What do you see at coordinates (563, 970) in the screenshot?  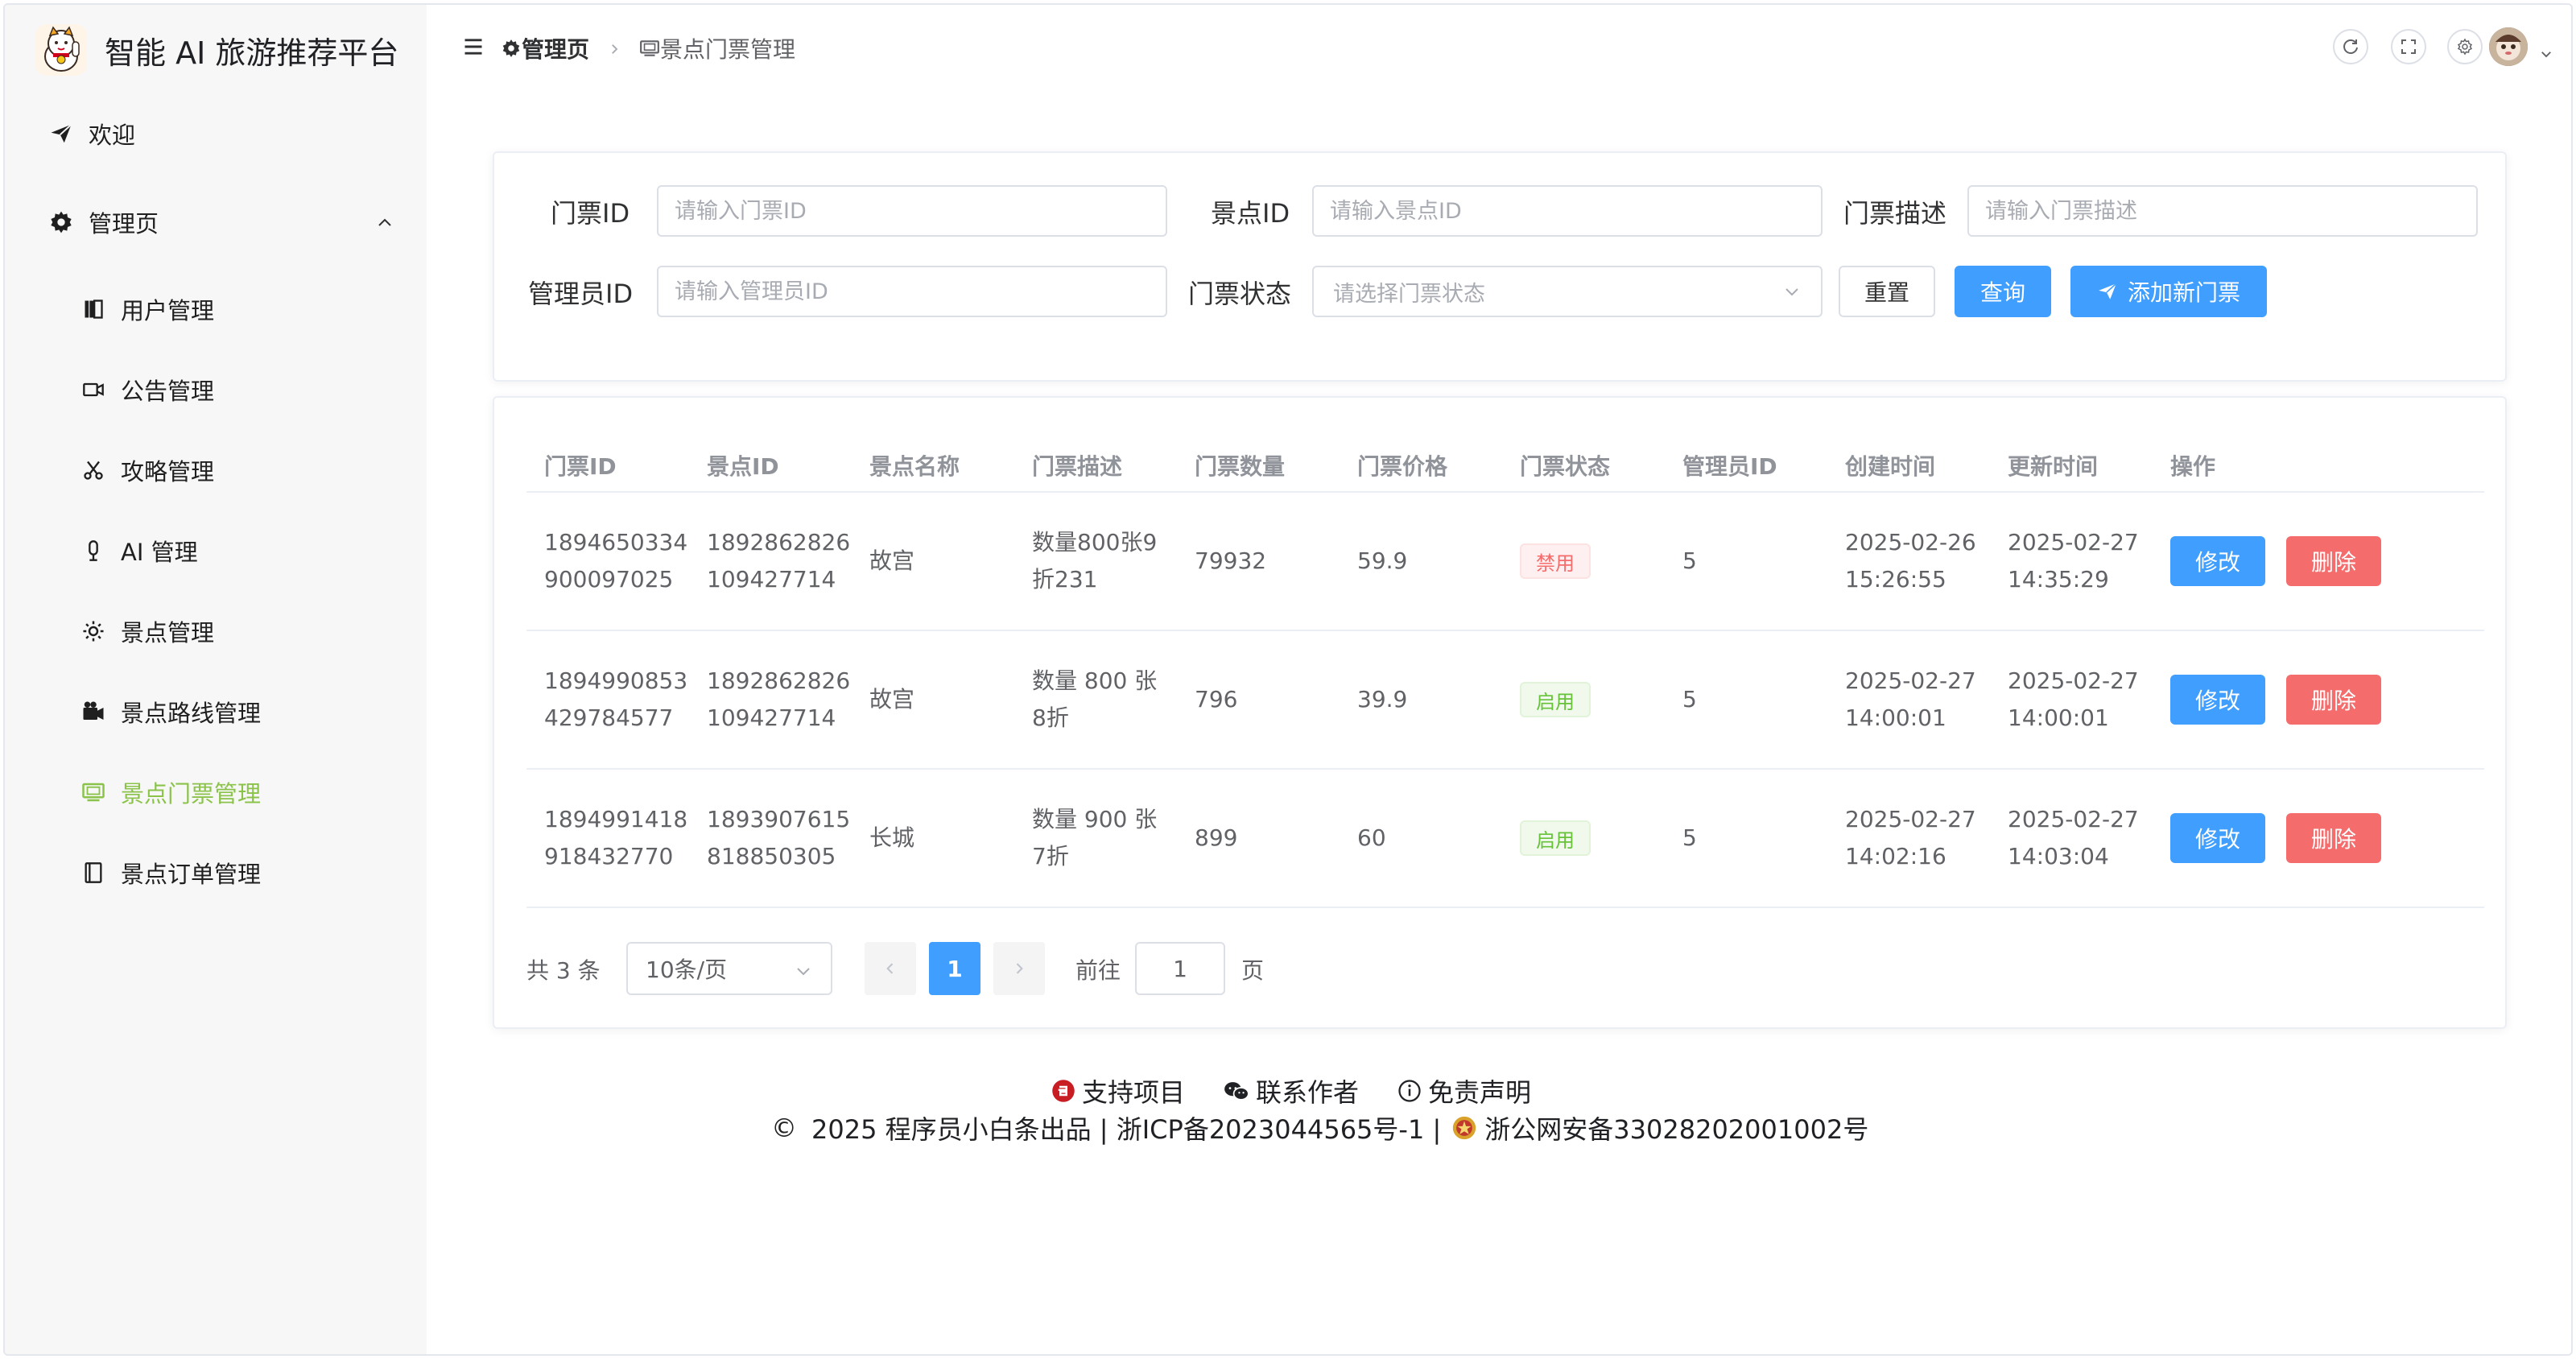 I see `pagination-total: 共 3 条` at bounding box center [563, 970].